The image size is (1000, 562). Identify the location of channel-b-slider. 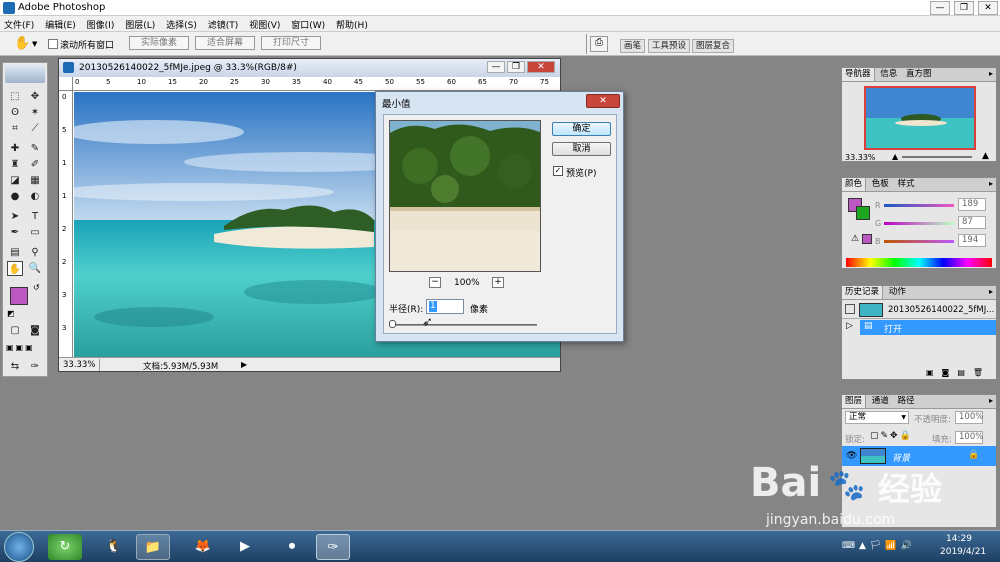
(919, 241).